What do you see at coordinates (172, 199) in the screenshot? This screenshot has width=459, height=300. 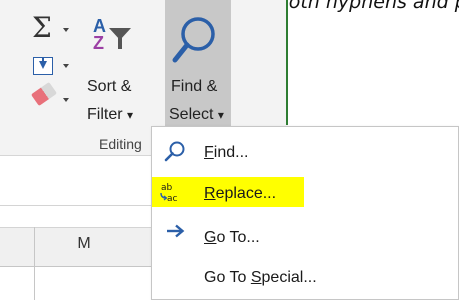 I see `svg-text: ac` at bounding box center [172, 199].